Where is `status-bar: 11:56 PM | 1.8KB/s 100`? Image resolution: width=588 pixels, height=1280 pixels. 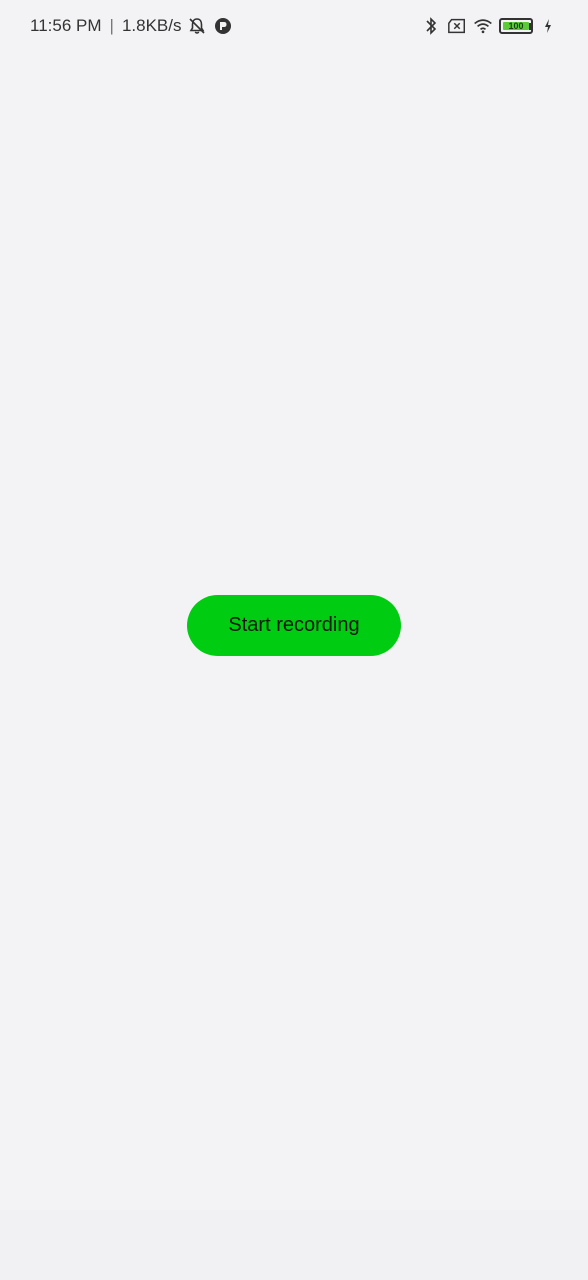
status-bar: 11:56 PM | 1.8KB/s 100 is located at coordinates (294, 26).